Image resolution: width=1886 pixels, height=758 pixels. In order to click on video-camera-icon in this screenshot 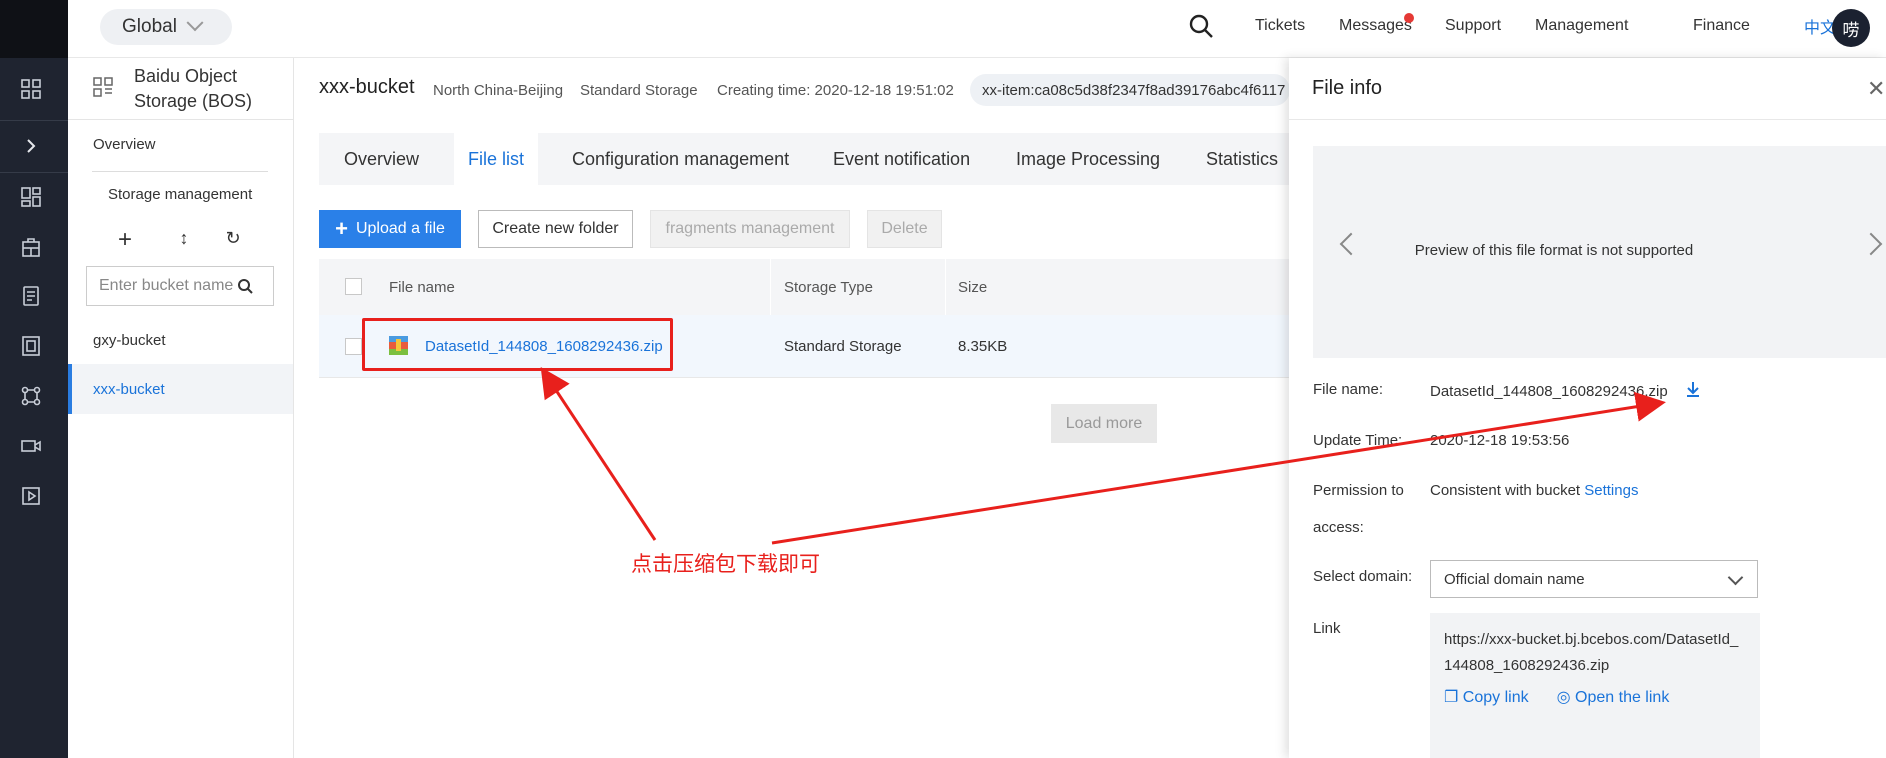, I will do `click(31, 446)`.